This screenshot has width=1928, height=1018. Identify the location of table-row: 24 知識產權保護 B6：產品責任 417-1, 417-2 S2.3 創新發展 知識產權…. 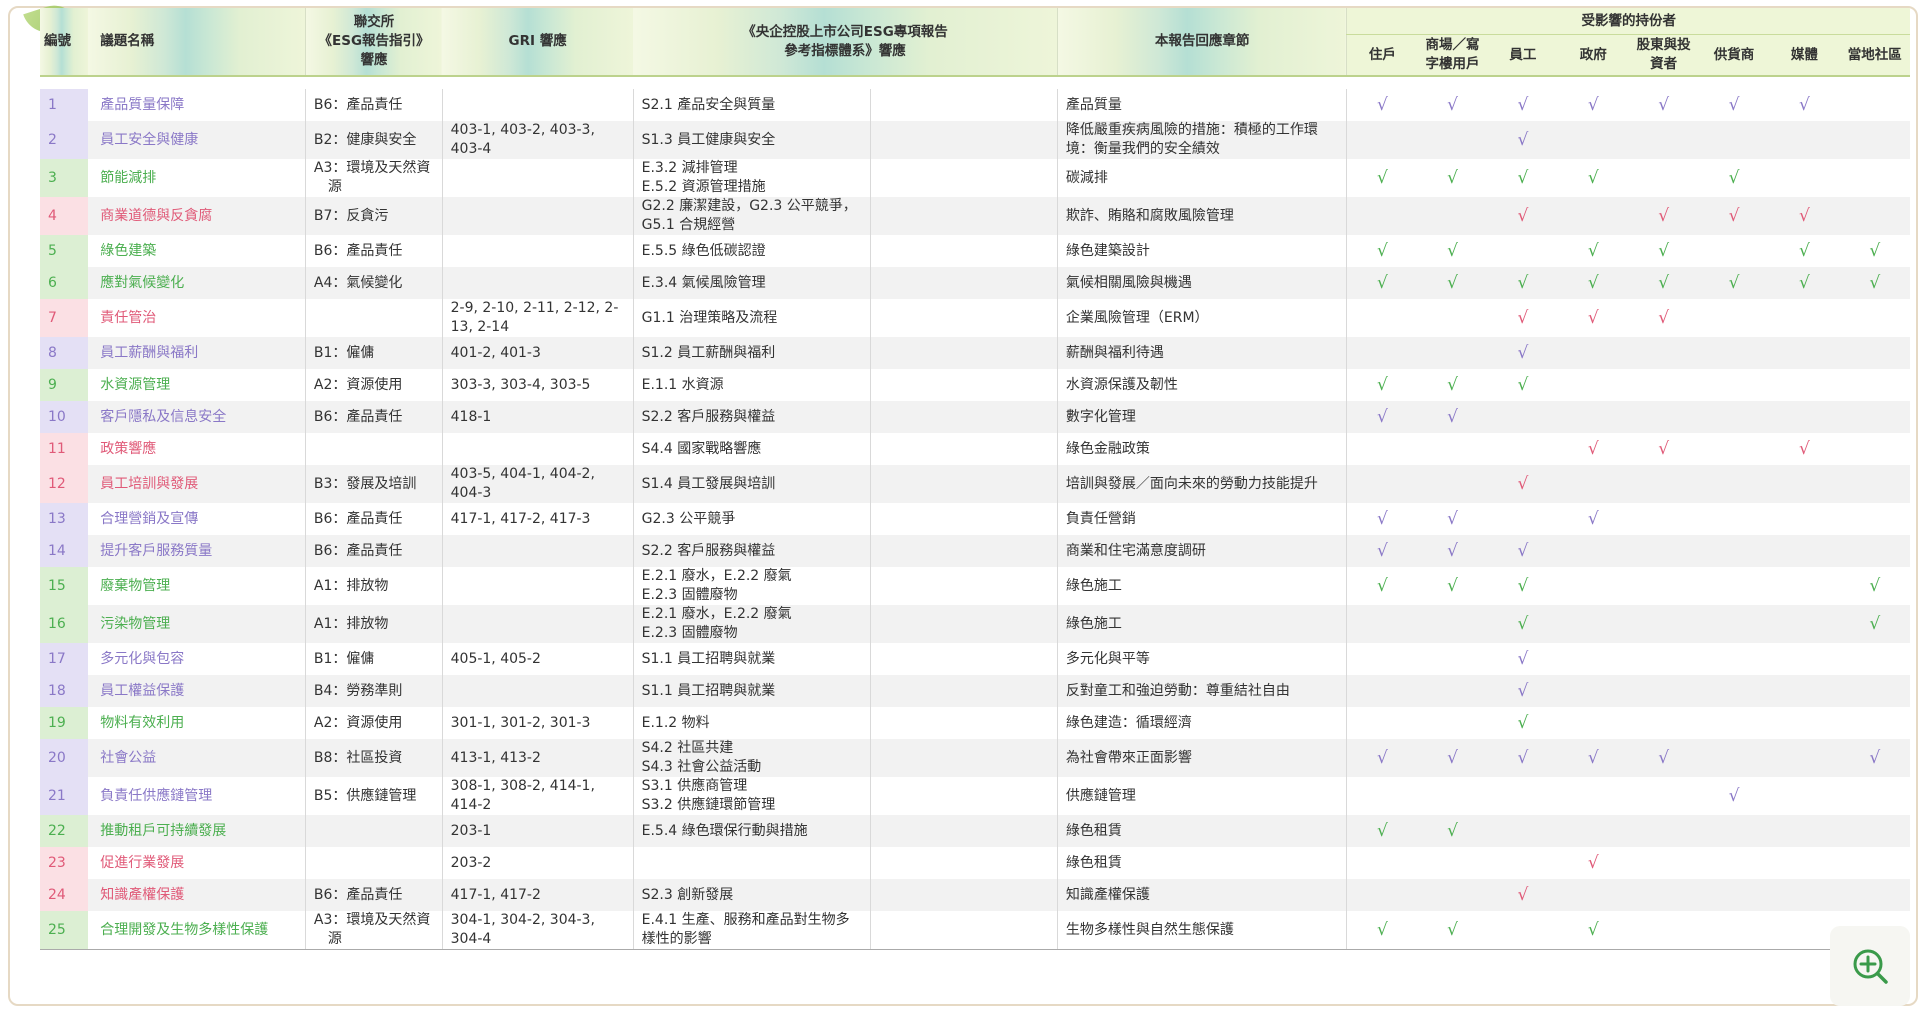
(975, 895).